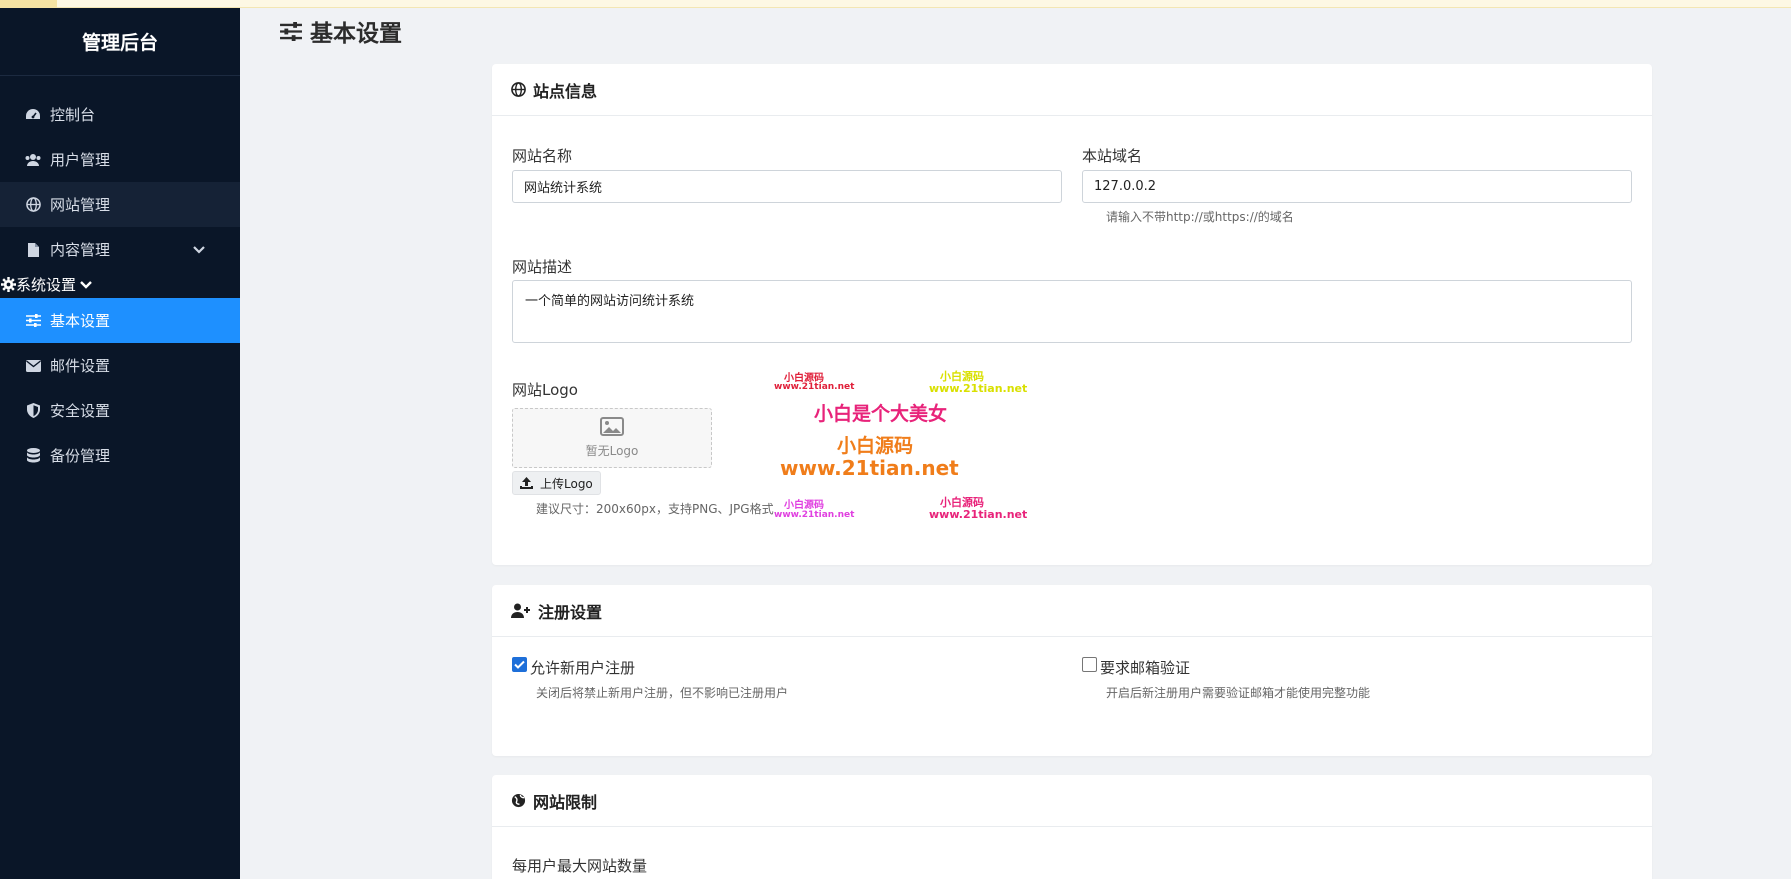  I want to click on allow-register-label: 允许新用户注册, so click(582, 667).